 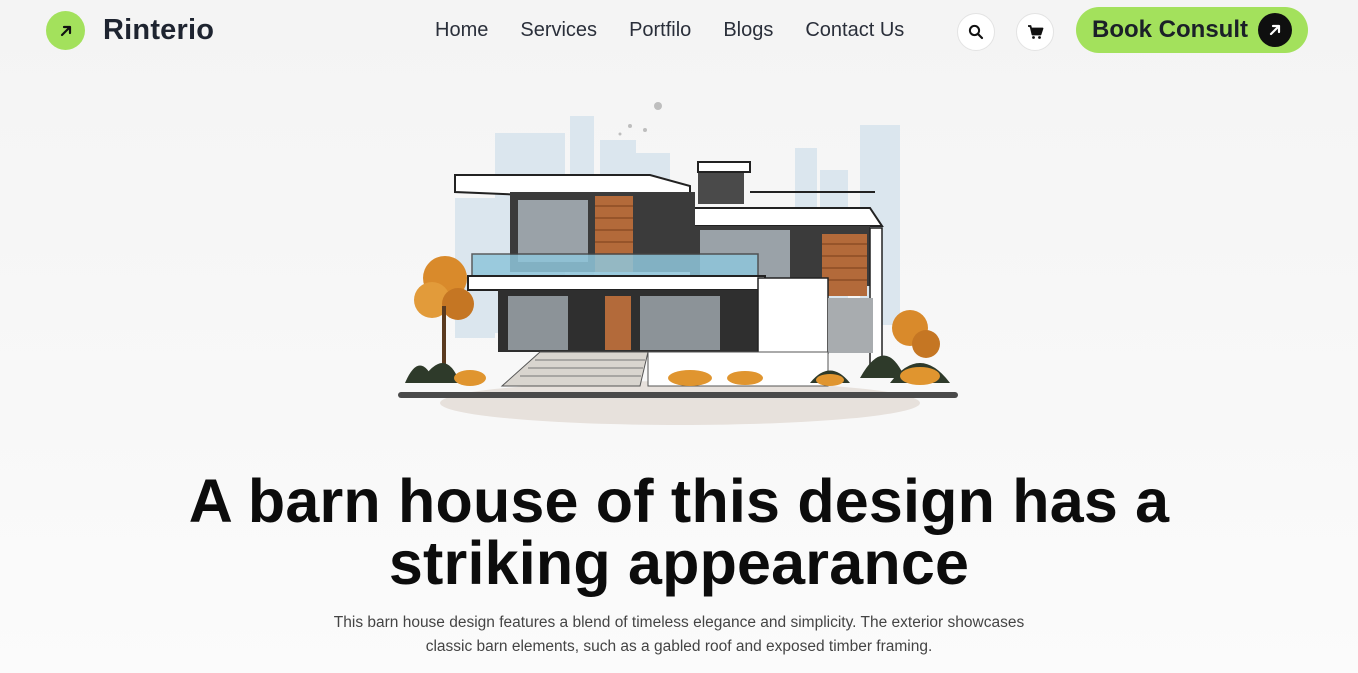 What do you see at coordinates (679, 501) in the screenshot?
I see `headline-line-1: A barn house of this design has a` at bounding box center [679, 501].